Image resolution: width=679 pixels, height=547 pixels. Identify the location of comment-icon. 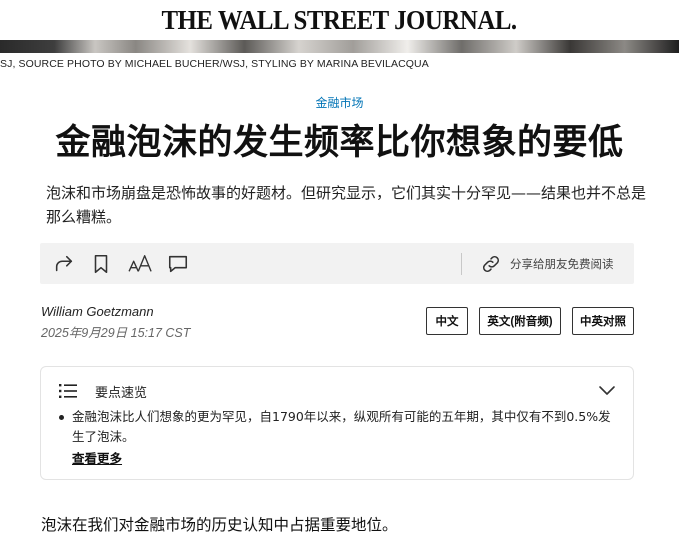
(178, 264).